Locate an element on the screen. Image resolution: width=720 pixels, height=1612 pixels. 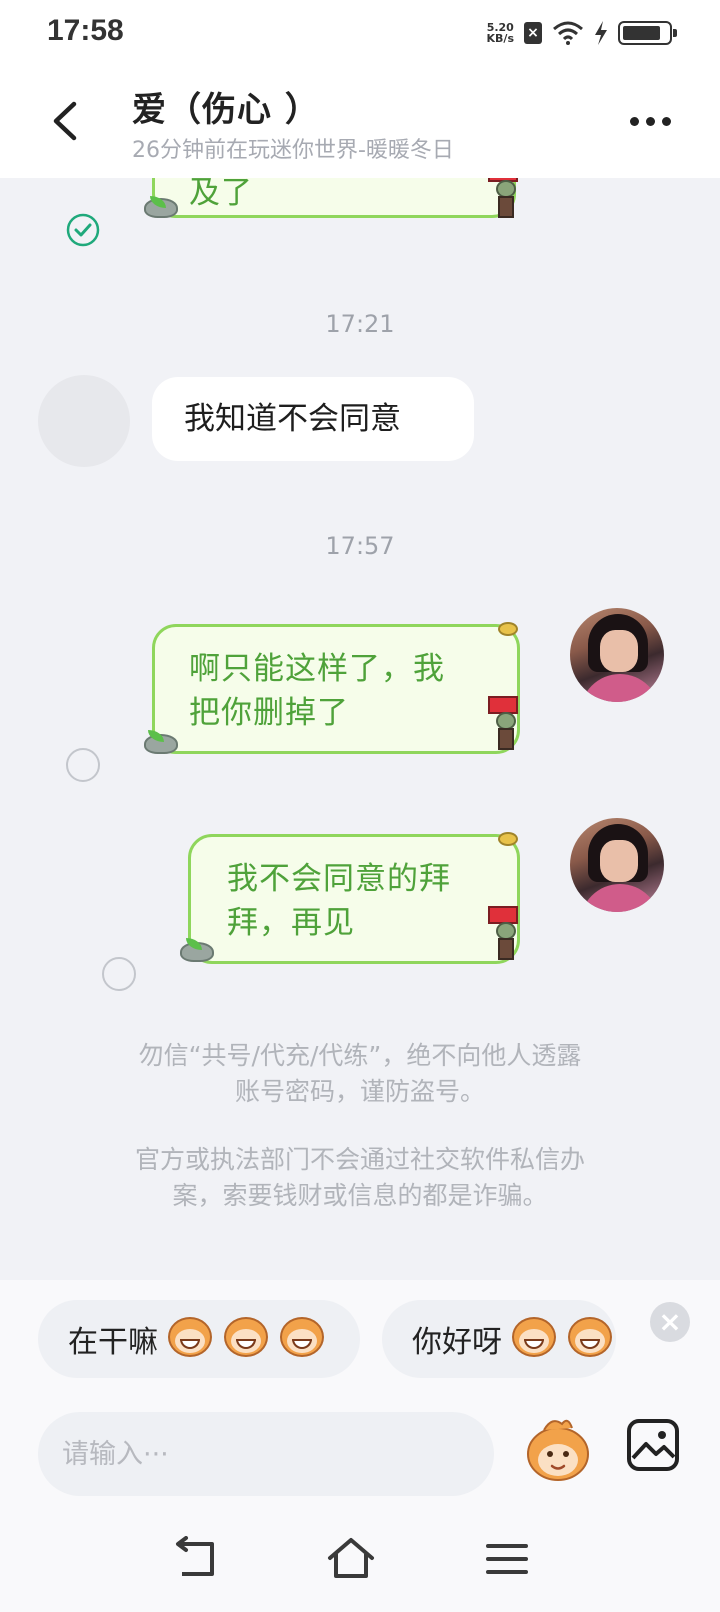
fraud-notice: 官方或执法部门不会通过社交软件私信办 案，索要钱财或信息的都是诈骗。 is located at coordinates (360, 1178).